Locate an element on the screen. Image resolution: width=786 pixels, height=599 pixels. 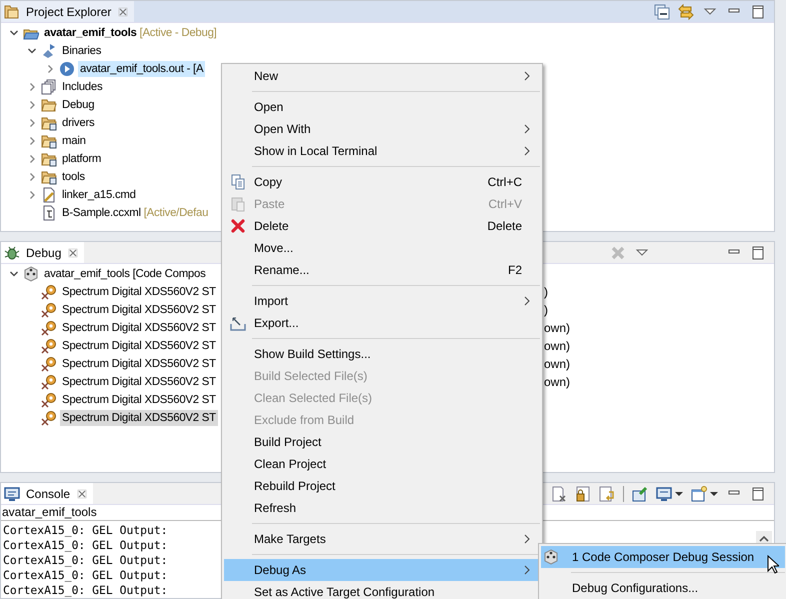
tree-item: B-Sample.ccxml [Active/Defau is located at coordinates (135, 213).